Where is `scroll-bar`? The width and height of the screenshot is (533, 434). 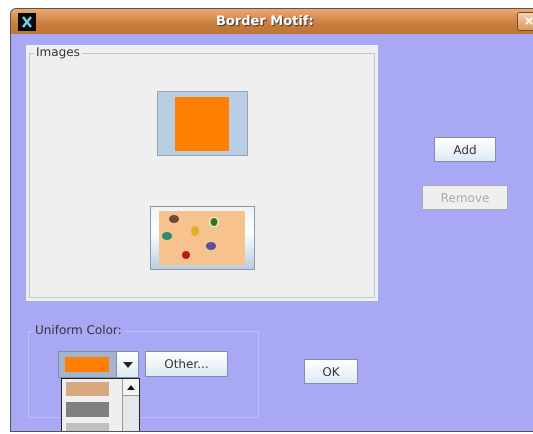
scroll-bar is located at coordinates (130, 405).